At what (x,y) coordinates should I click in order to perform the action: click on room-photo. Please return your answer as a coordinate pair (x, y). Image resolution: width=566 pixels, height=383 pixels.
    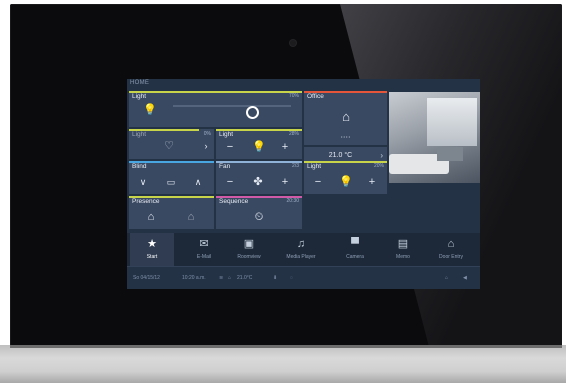
    Looking at the image, I should click on (434, 137).